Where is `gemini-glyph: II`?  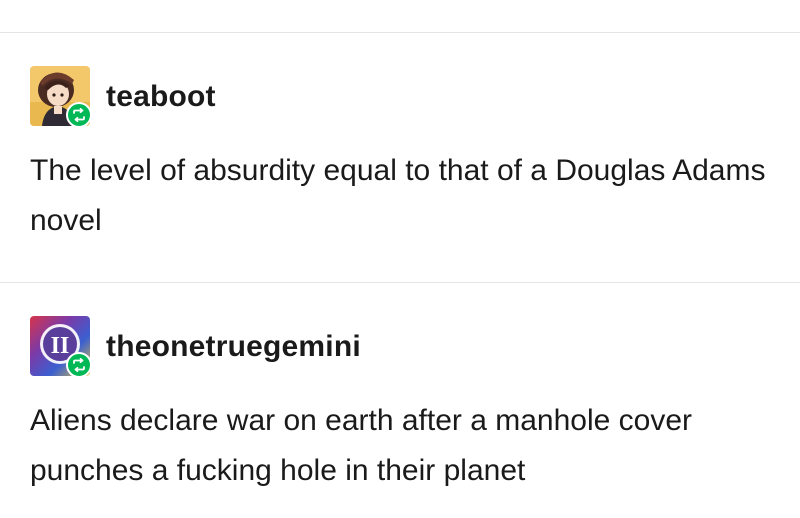
gemini-glyph: II is located at coordinates (60, 346).